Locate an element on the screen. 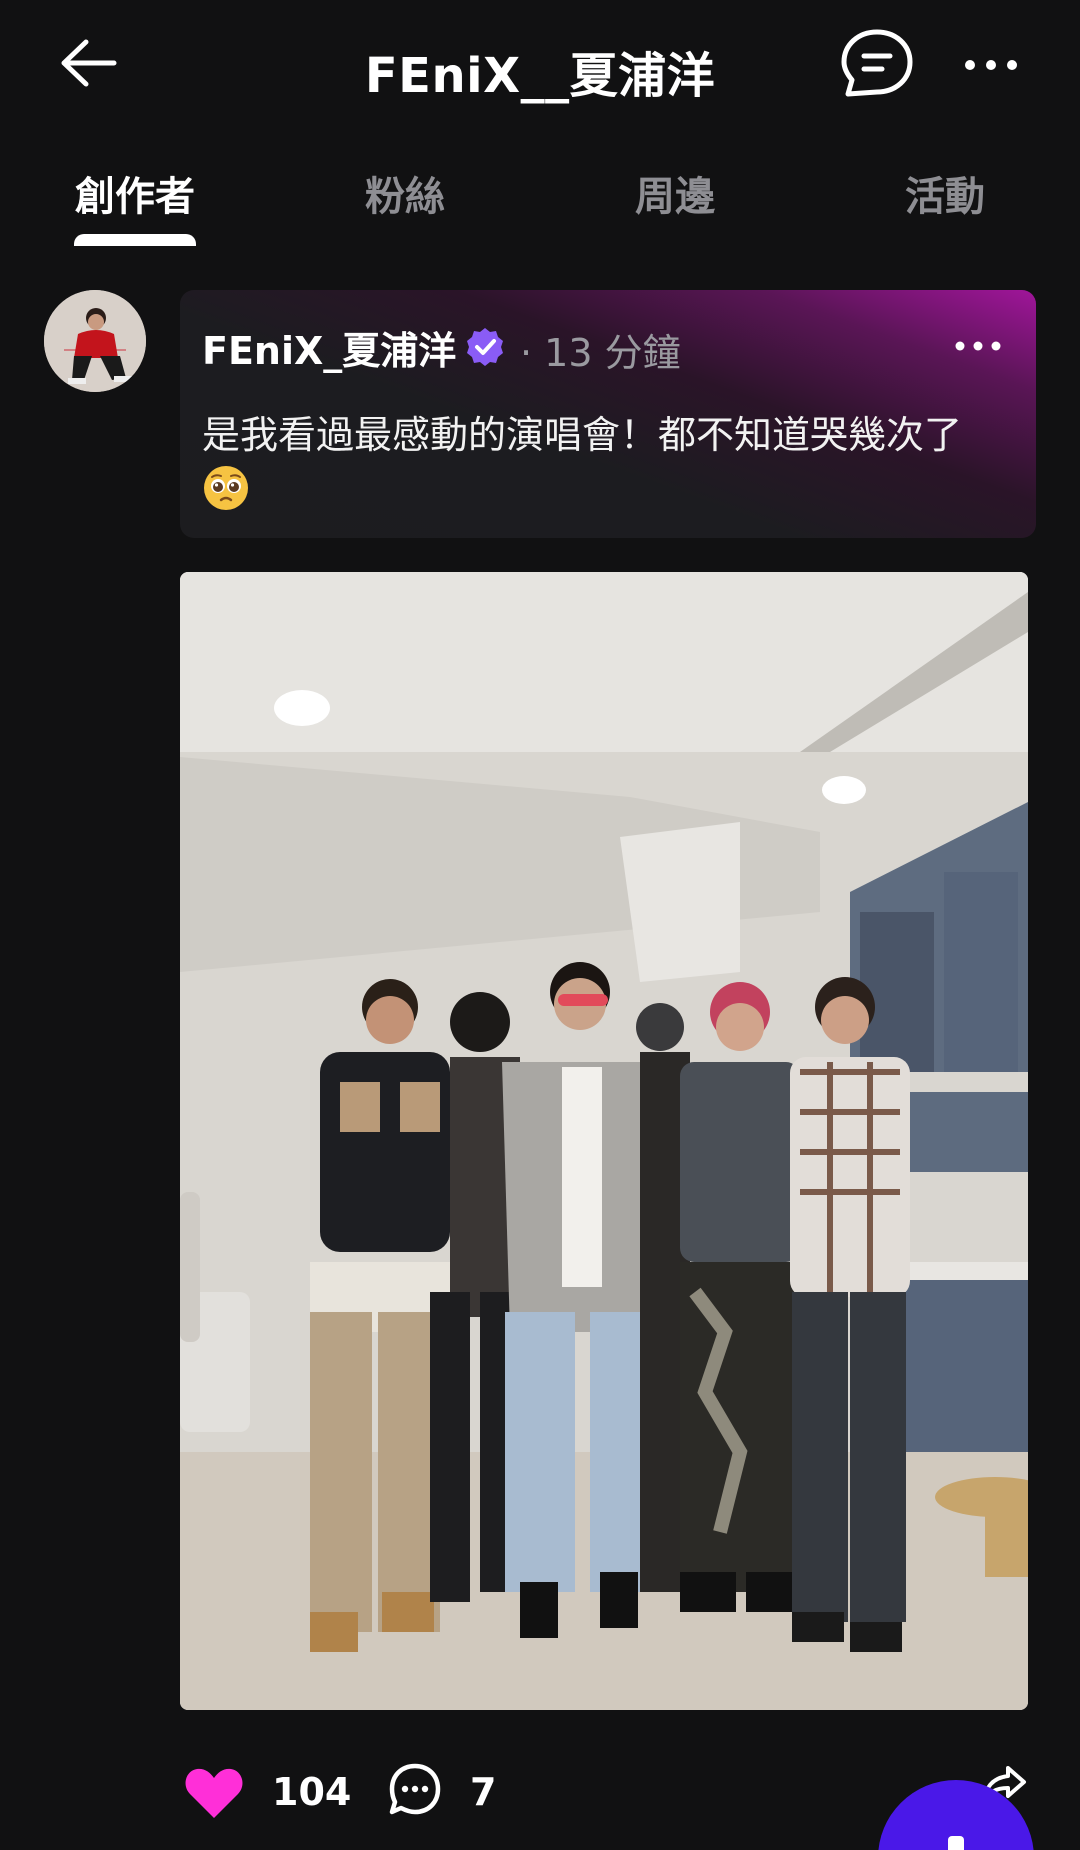 Image resolution: width=1080 pixels, height=1850 pixels. comment-icon is located at coordinates (415, 1789).